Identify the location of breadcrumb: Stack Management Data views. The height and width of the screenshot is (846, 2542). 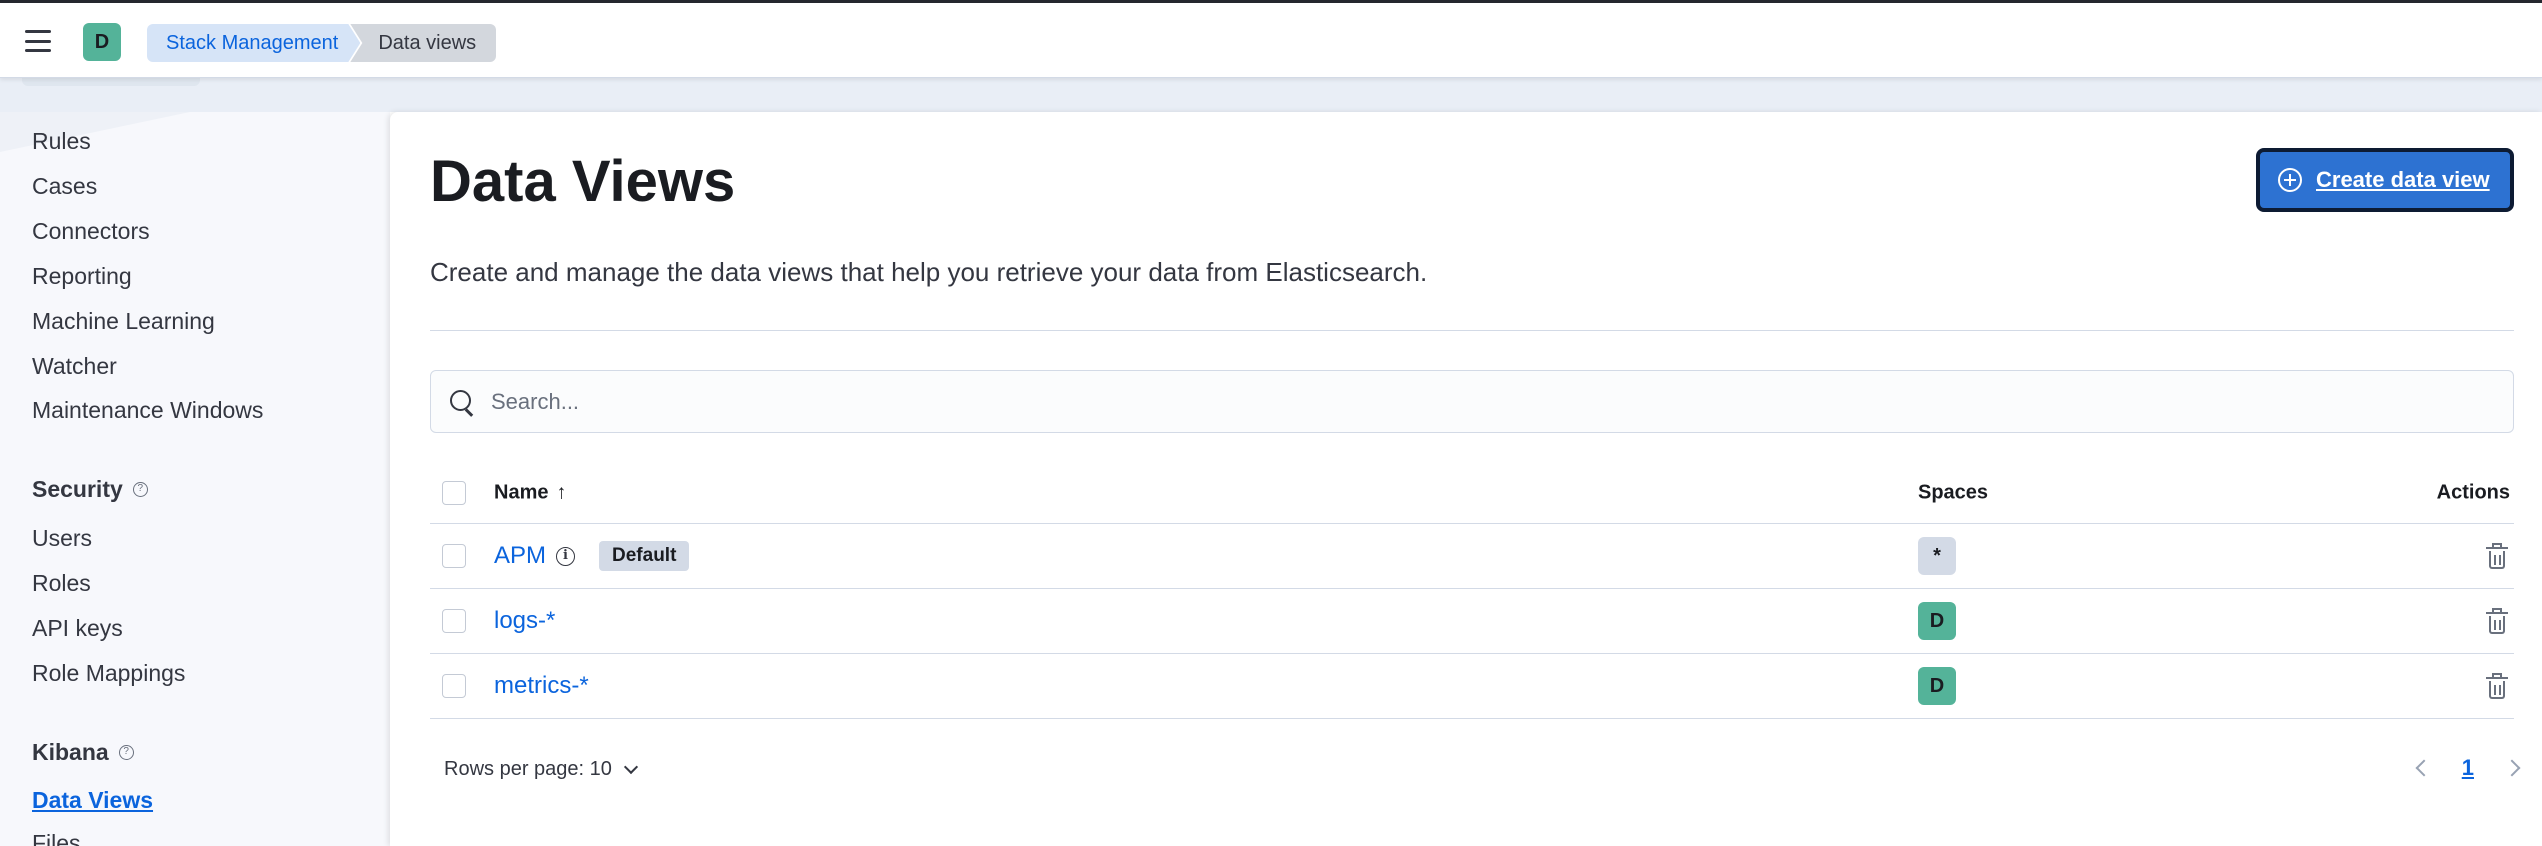
(322, 43).